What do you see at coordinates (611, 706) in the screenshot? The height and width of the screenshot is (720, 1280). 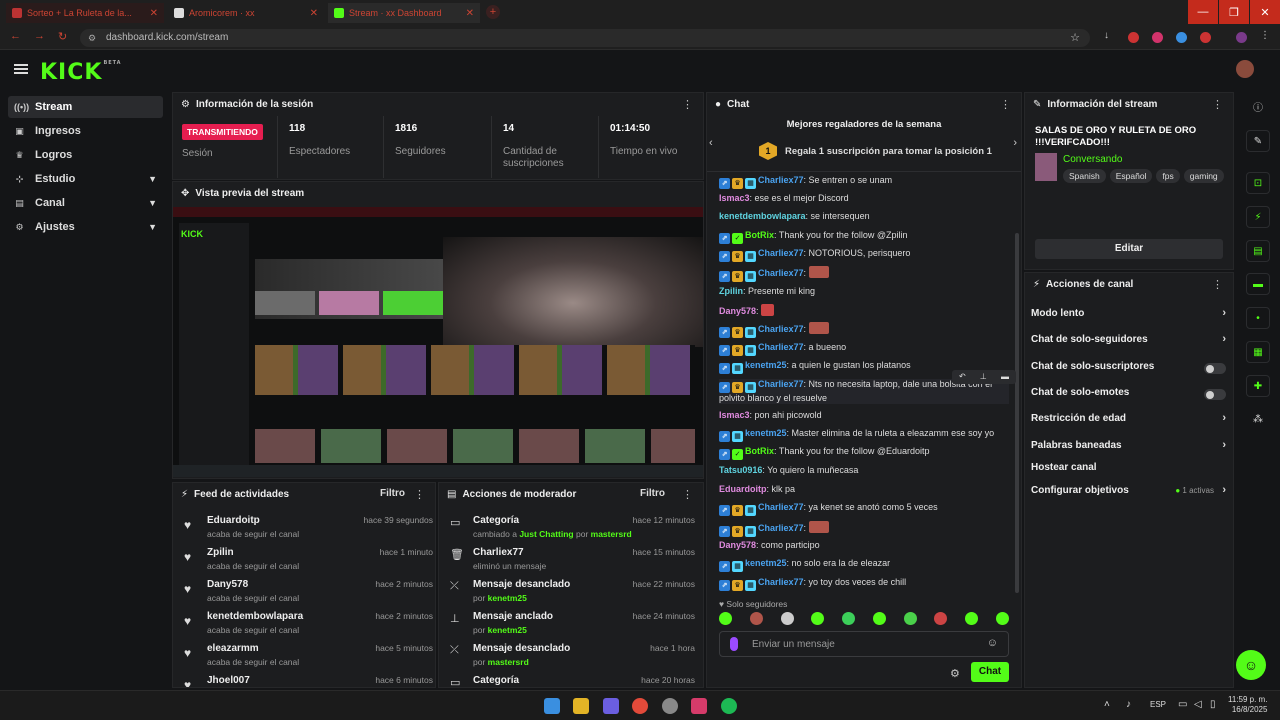 I see `discord-icon` at bounding box center [611, 706].